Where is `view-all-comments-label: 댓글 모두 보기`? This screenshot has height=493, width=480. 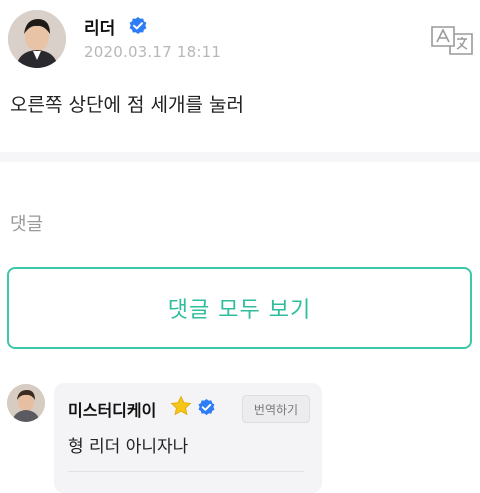
view-all-comments-label: 댓글 모두 보기 is located at coordinates (239, 310).